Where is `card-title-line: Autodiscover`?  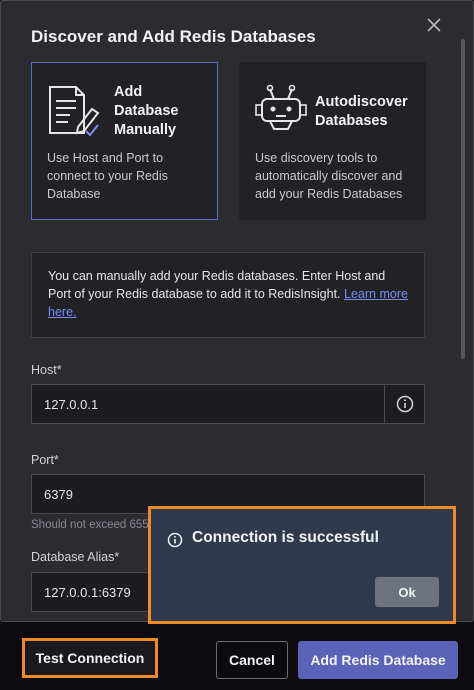
card-title-line: Autodiscover is located at coordinates (361, 102).